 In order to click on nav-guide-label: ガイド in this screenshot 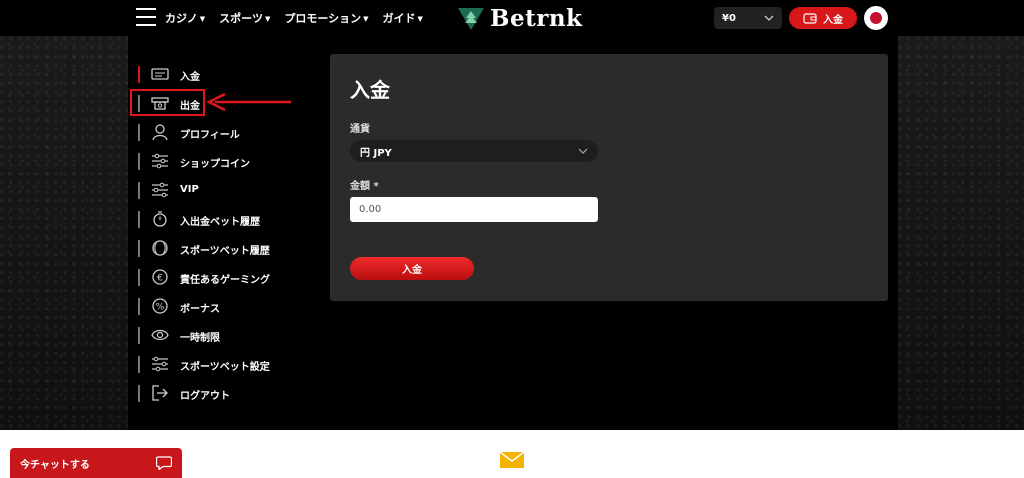, I will do `click(399, 18)`.